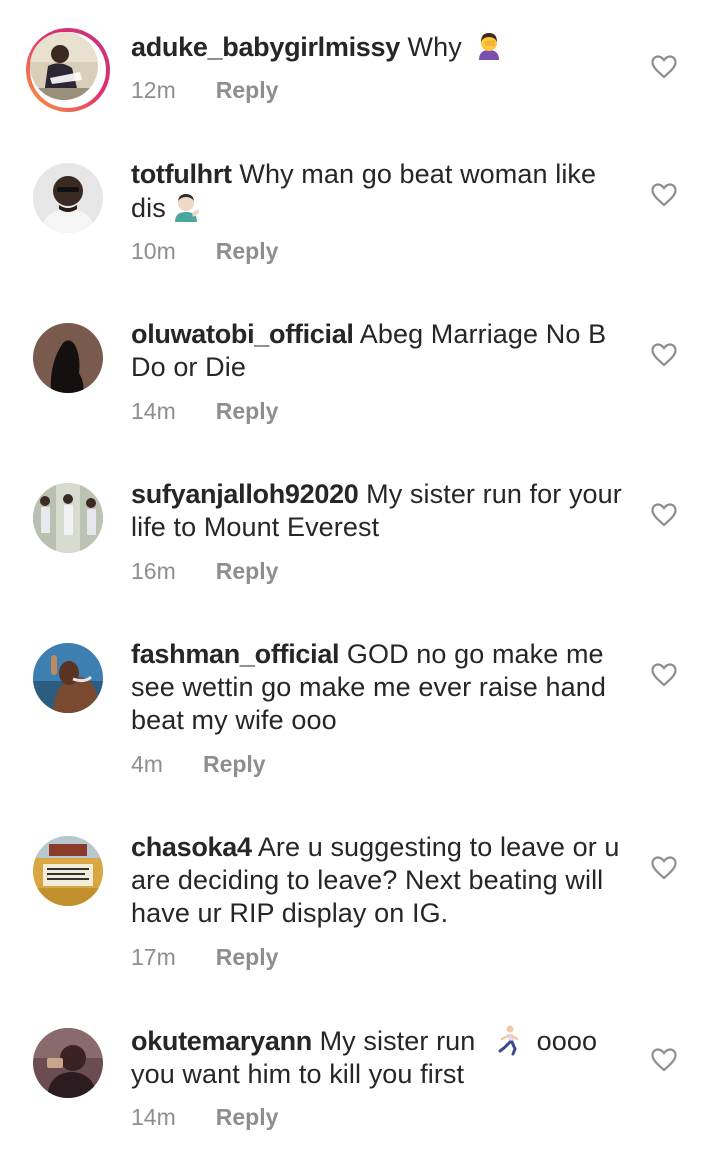 The width and height of the screenshot is (720, 1166). What do you see at coordinates (265, 47) in the screenshot?
I see `comment-username: aduke_babygirlmissy` at bounding box center [265, 47].